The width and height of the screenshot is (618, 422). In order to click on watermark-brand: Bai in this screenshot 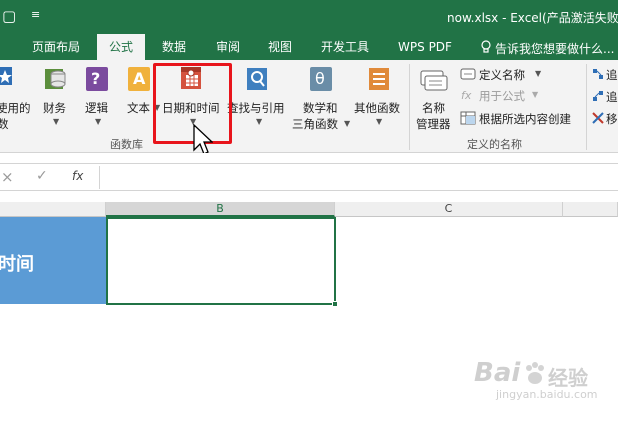, I will do `click(497, 373)`.